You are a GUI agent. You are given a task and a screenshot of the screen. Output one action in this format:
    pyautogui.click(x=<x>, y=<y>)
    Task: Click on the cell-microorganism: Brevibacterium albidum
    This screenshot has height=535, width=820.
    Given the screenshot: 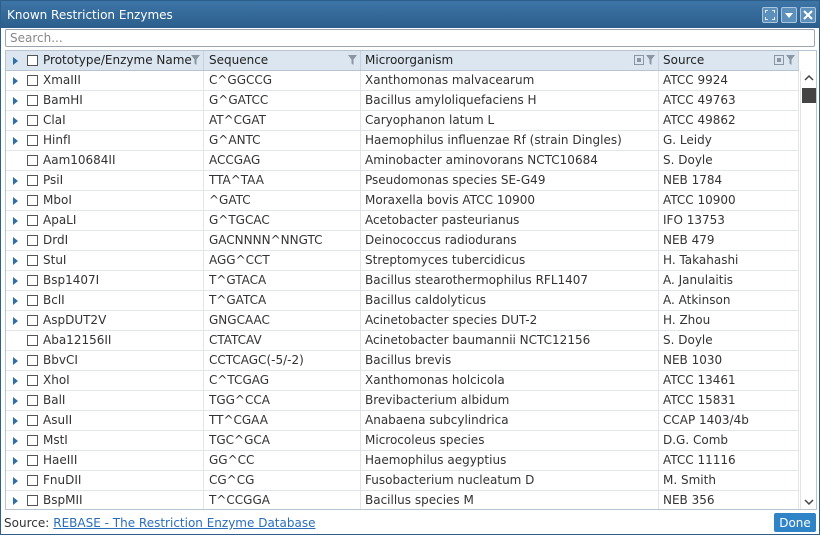 What is the action you would take?
    pyautogui.click(x=510, y=400)
    